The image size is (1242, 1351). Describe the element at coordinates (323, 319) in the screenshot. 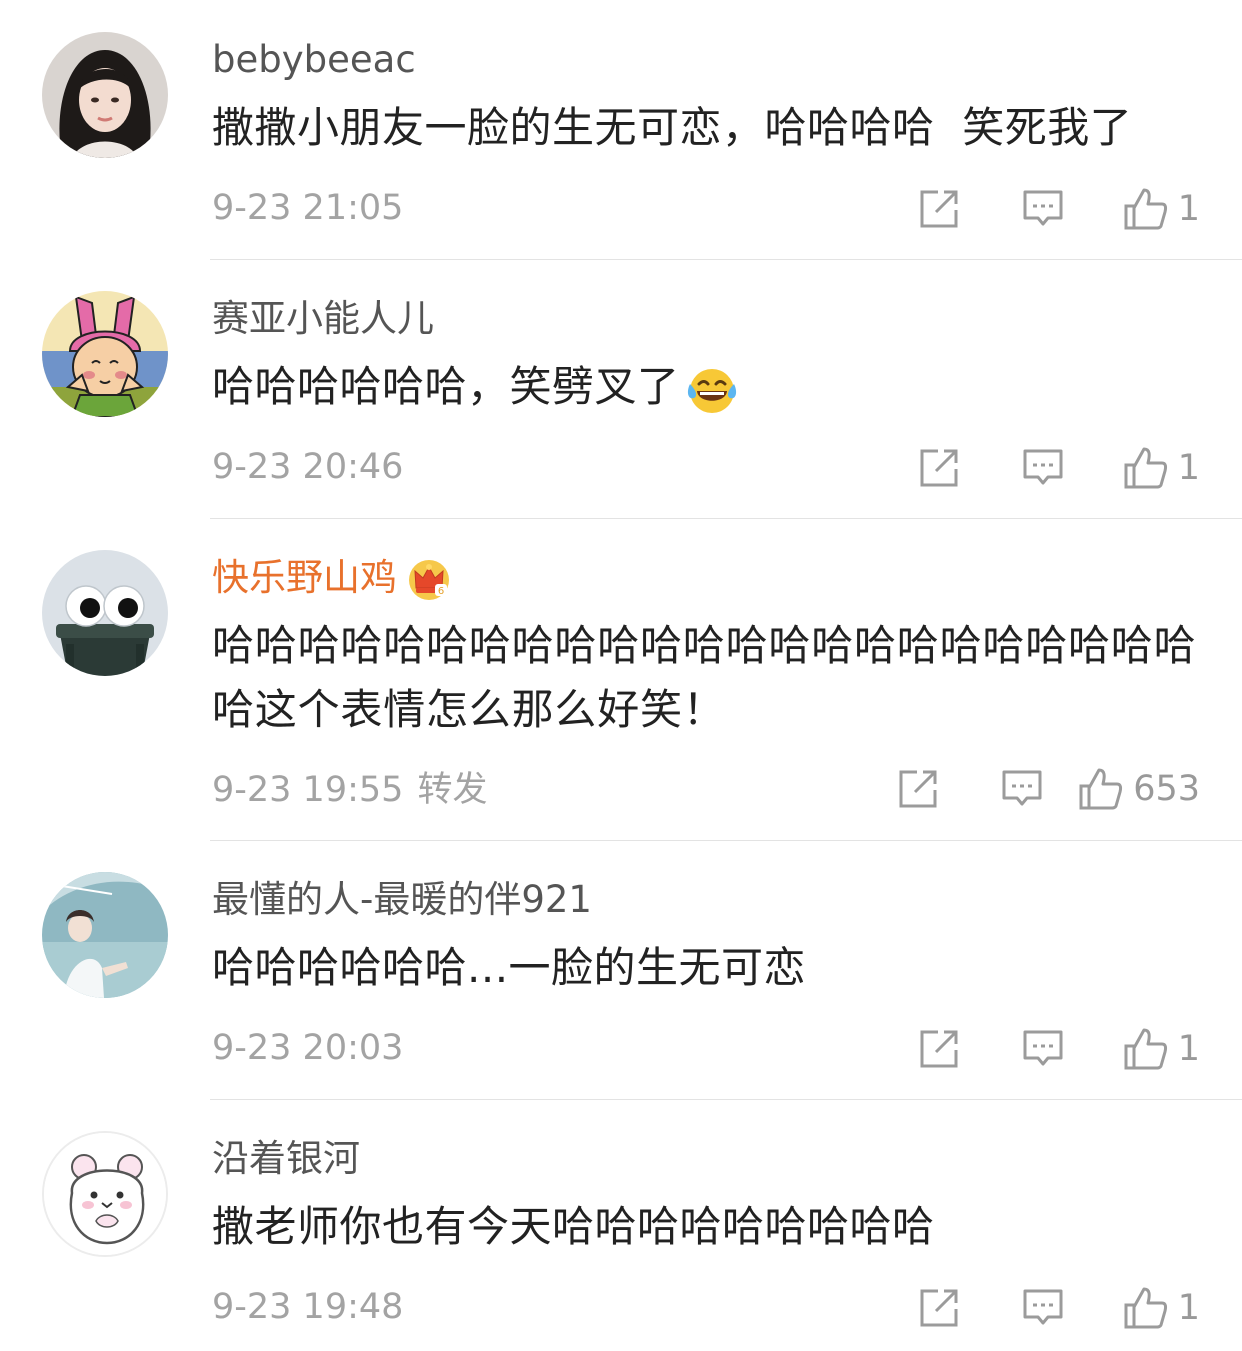

I see `username: 赛亚小能人儿` at that location.